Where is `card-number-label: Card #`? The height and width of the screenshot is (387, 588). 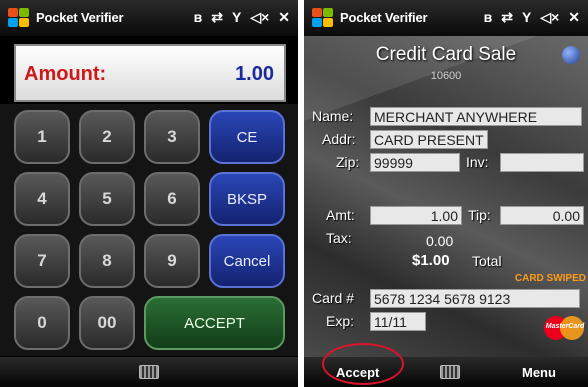 card-number-label: Card # is located at coordinates (333, 298).